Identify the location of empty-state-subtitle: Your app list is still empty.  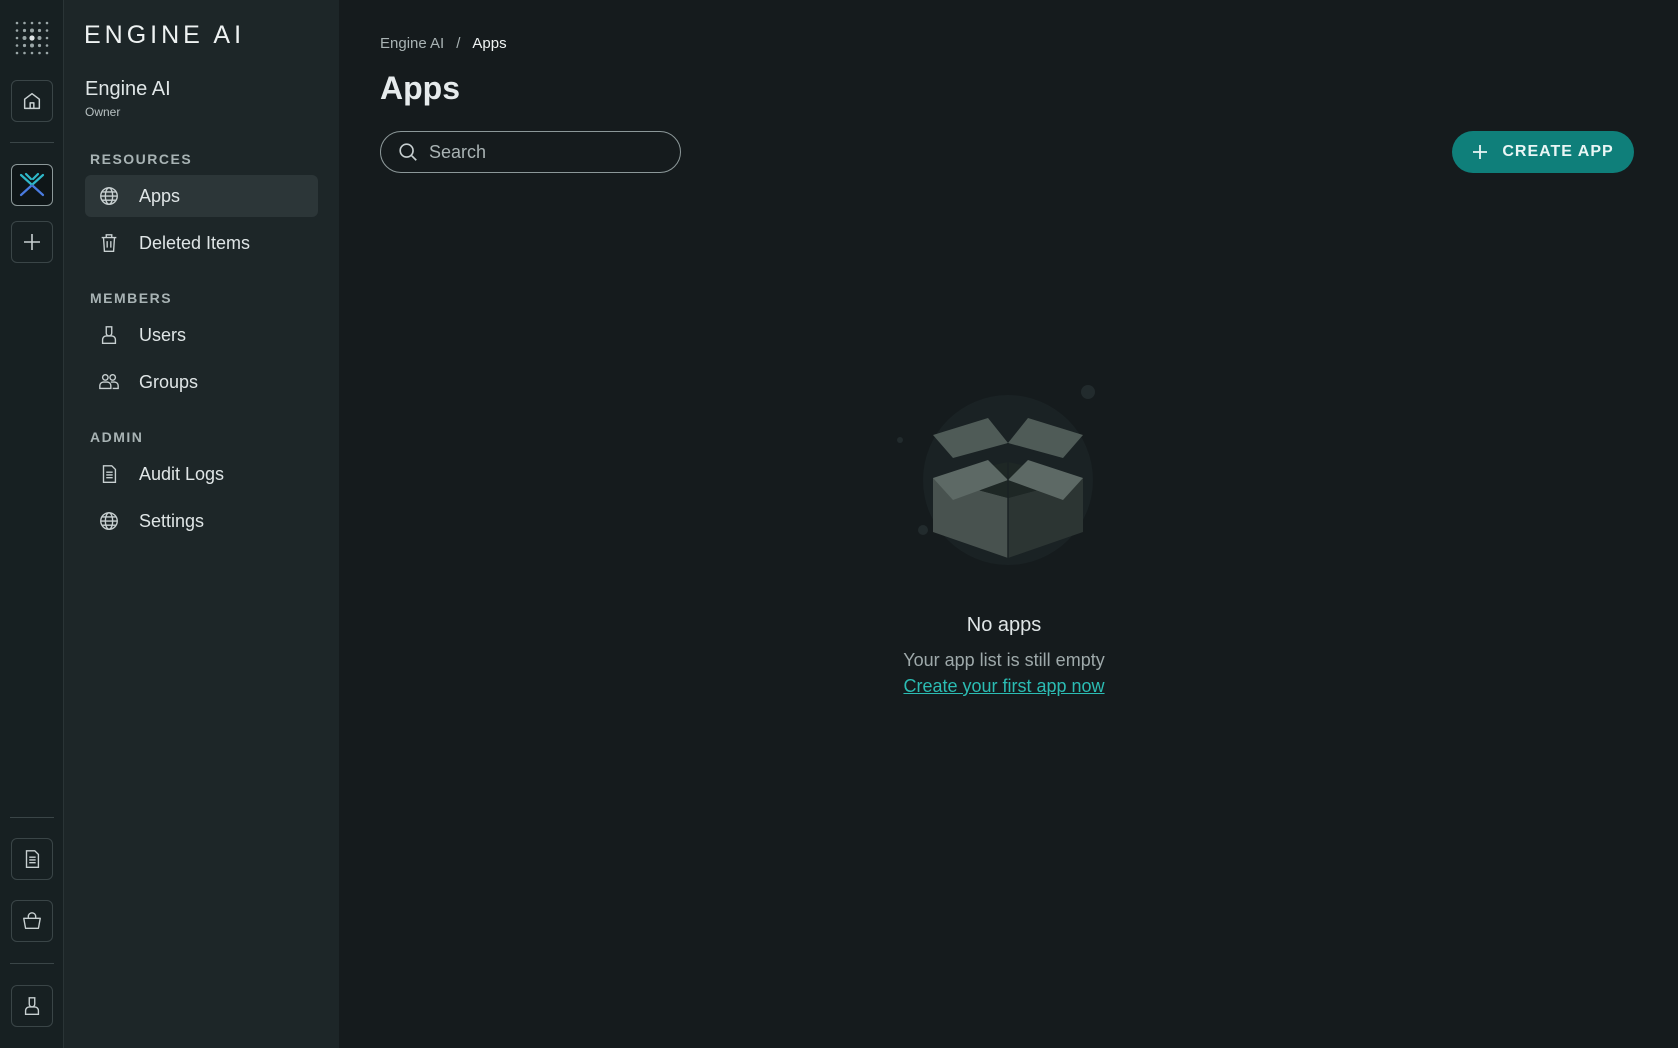
(1004, 660).